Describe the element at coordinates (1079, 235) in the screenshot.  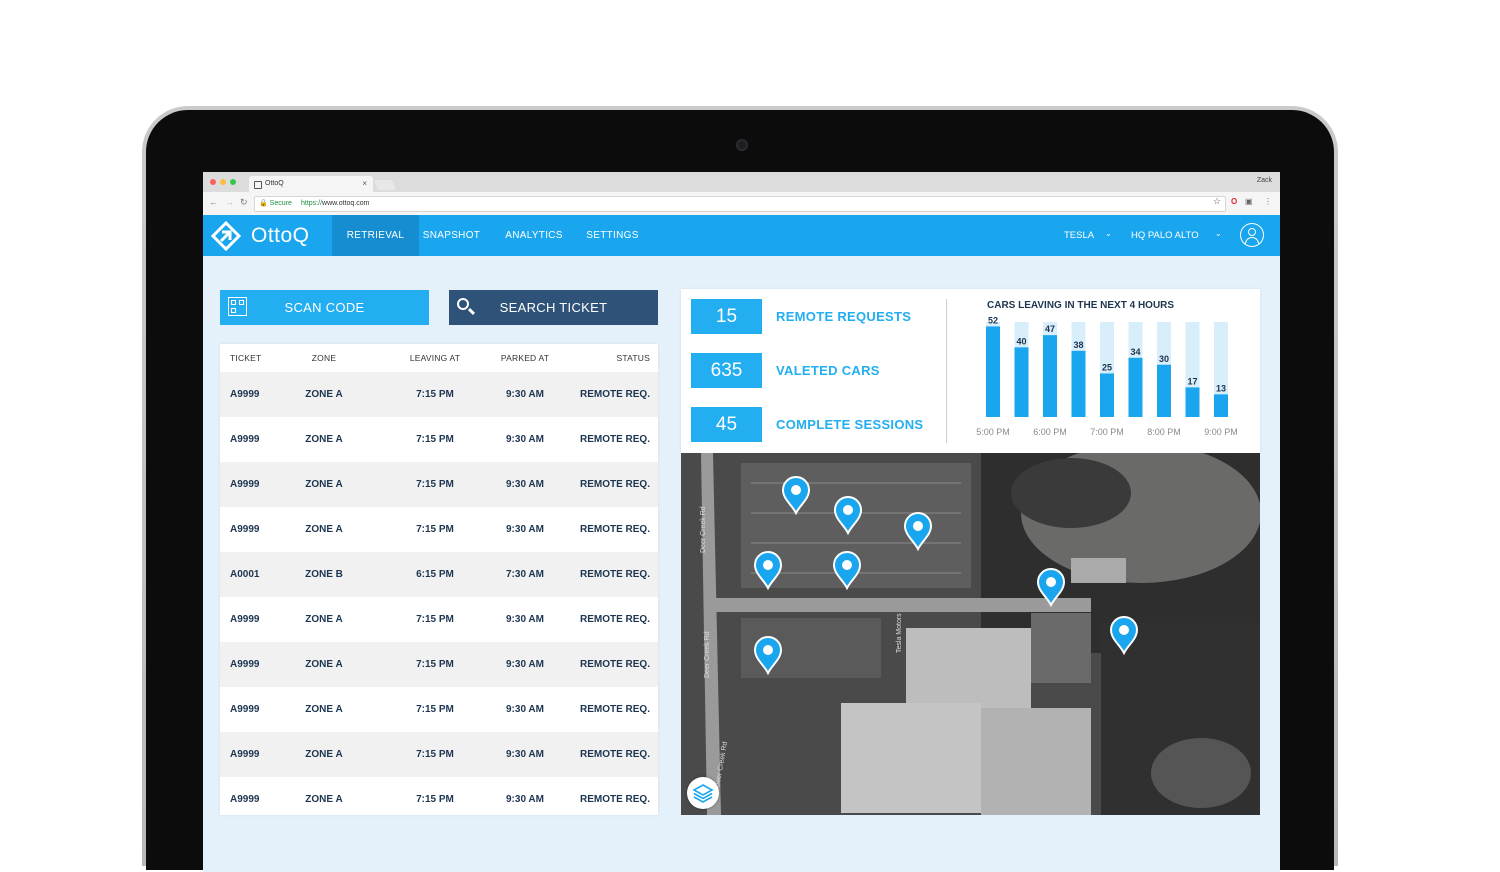
I see `account-select: TESLA` at that location.